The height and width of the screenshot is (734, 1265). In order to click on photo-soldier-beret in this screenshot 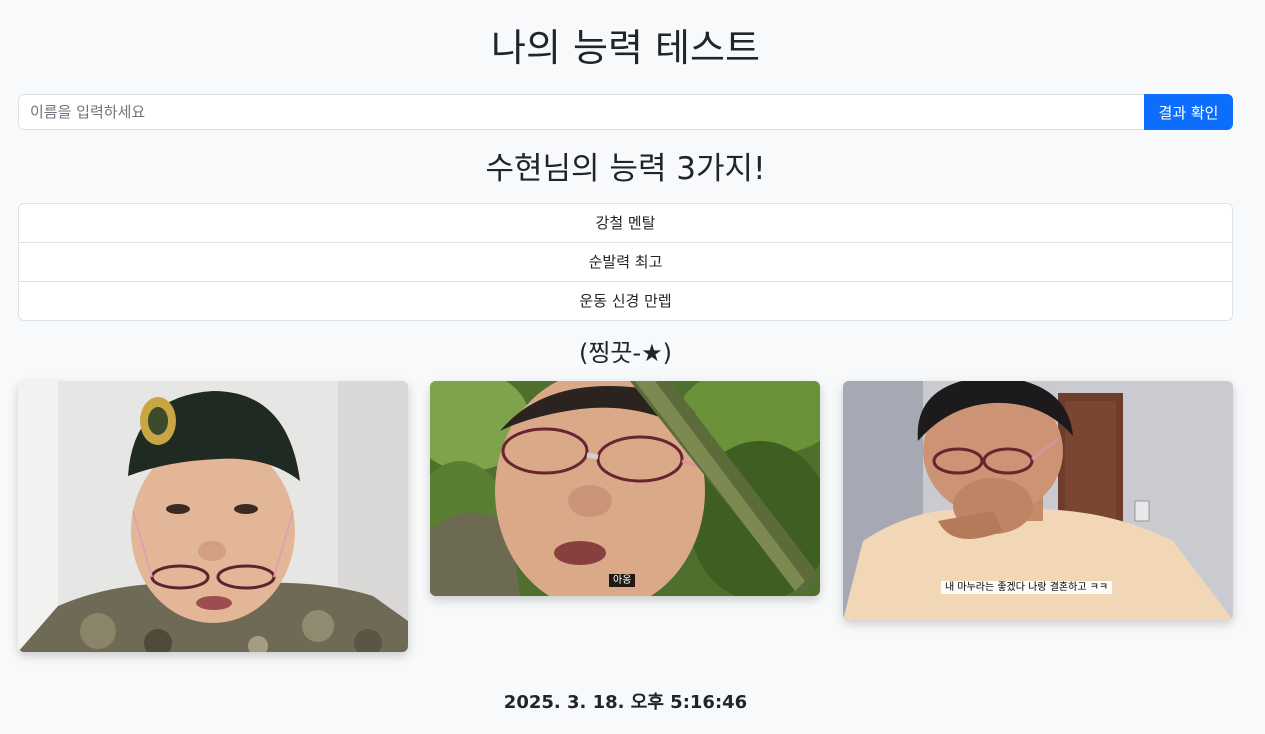, I will do `click(213, 516)`.